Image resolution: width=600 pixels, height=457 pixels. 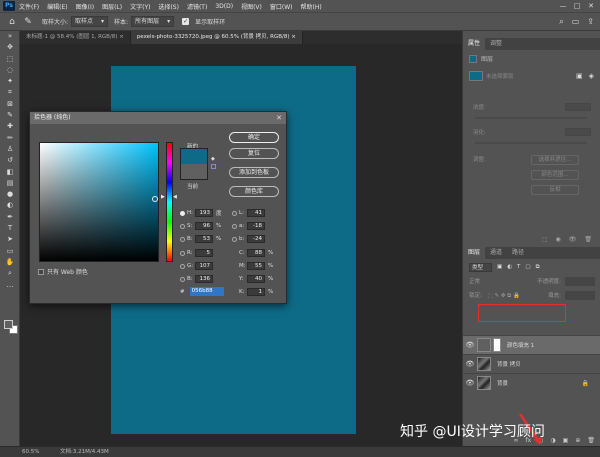 I want to click on layer-row: 👁 颜色填充 1, so click(x=531, y=344).